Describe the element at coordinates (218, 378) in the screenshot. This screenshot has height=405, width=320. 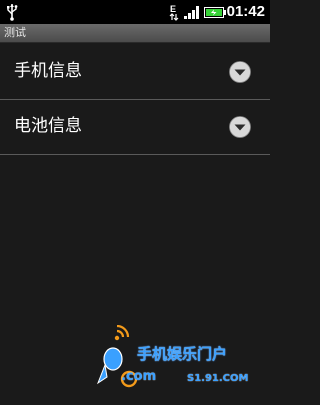
I see `watermark-url: S1.91.COM` at that location.